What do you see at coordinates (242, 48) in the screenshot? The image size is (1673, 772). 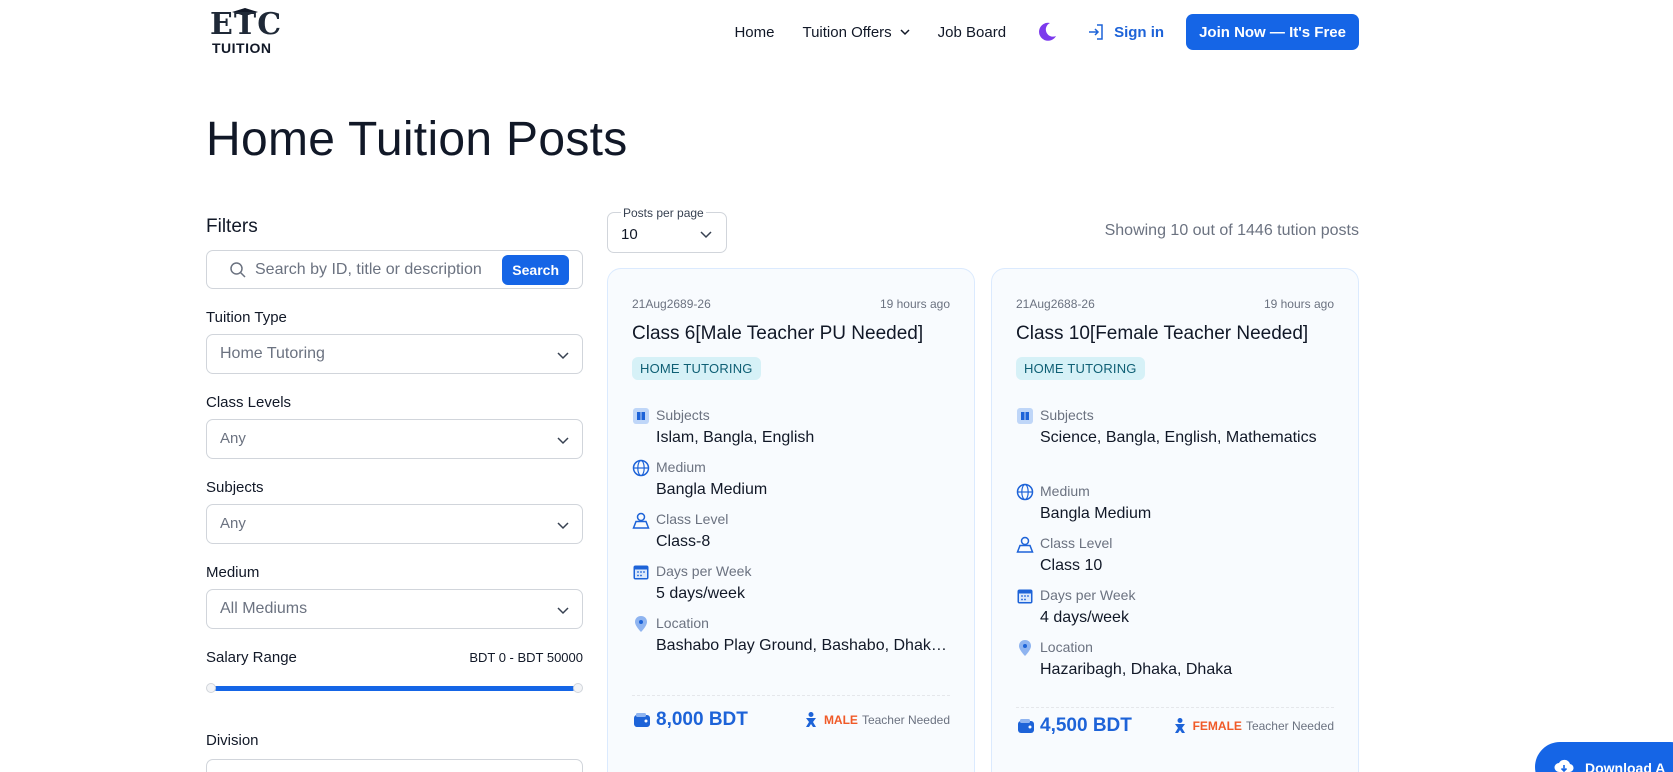 I see `logo-word: TUITION` at bounding box center [242, 48].